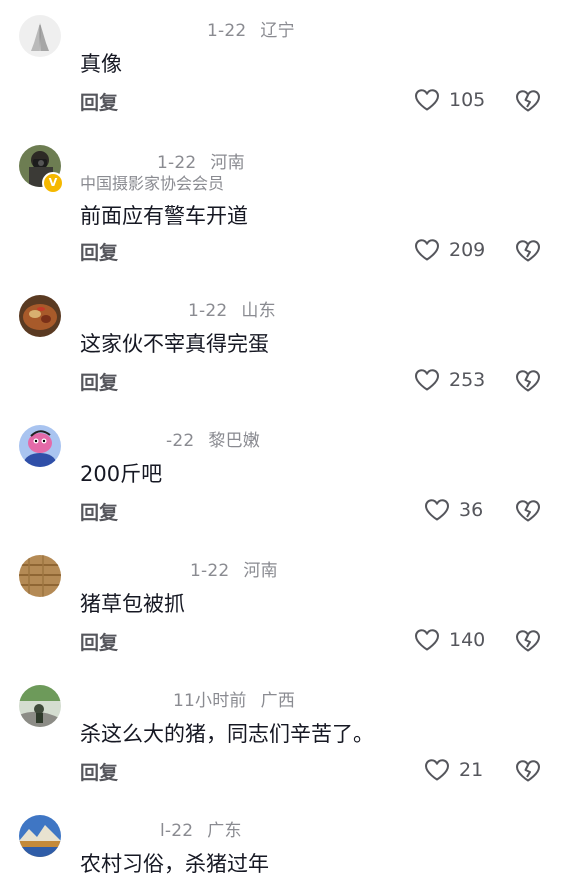  I want to click on like-count: 21, so click(471, 770).